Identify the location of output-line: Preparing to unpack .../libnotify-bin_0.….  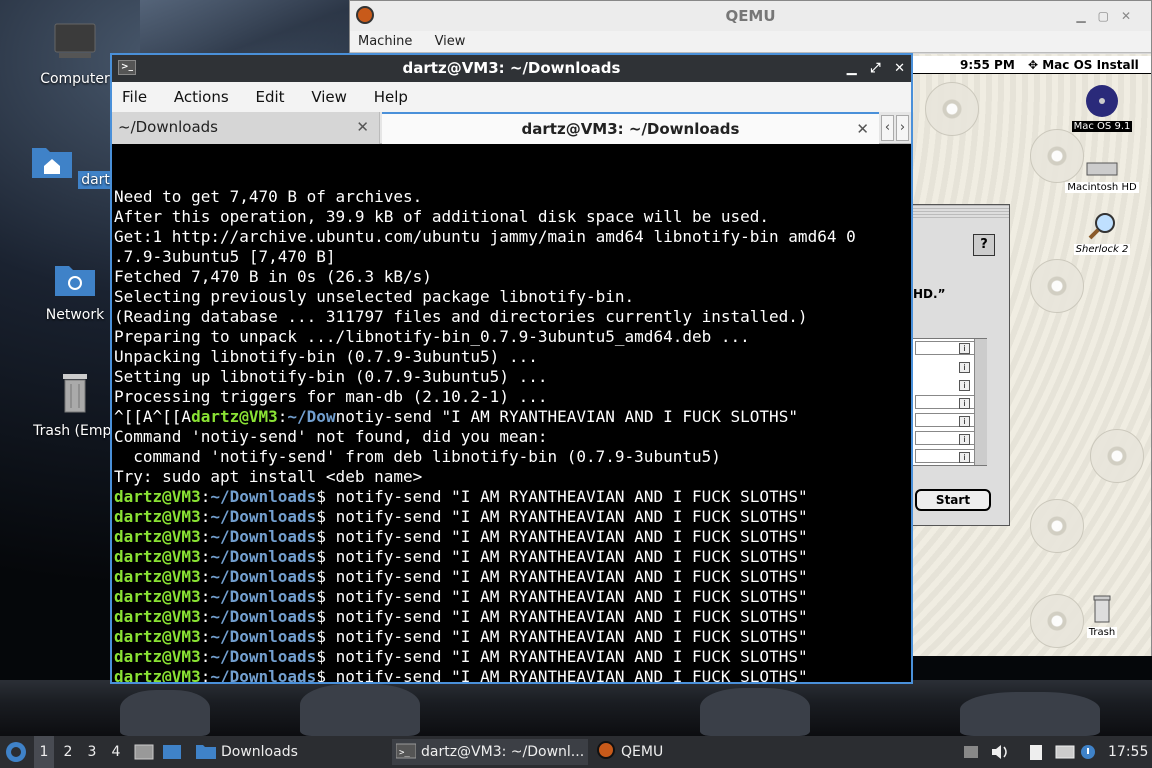
(432, 336).